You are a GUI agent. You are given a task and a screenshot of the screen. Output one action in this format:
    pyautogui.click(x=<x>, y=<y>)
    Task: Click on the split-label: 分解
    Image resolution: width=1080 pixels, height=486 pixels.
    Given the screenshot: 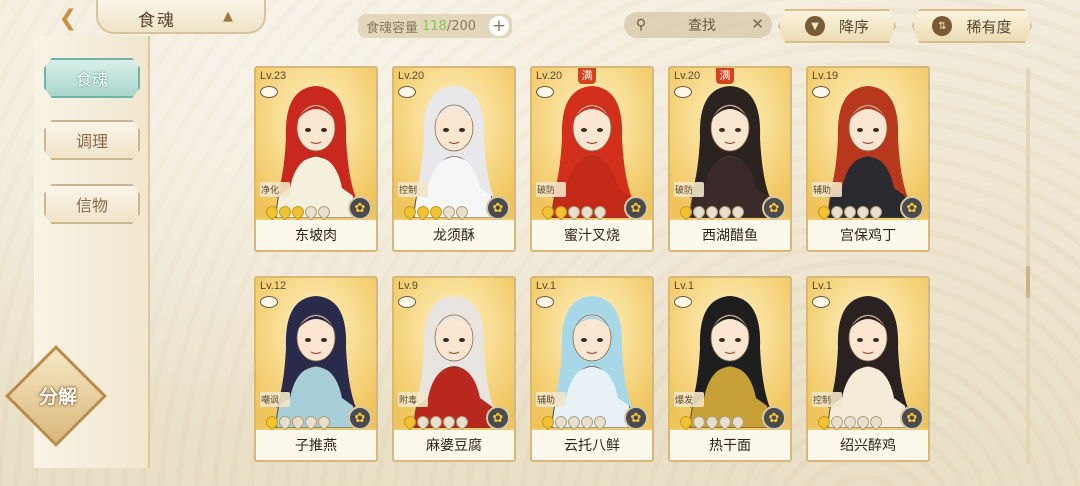 What is the action you would take?
    pyautogui.click(x=57, y=397)
    